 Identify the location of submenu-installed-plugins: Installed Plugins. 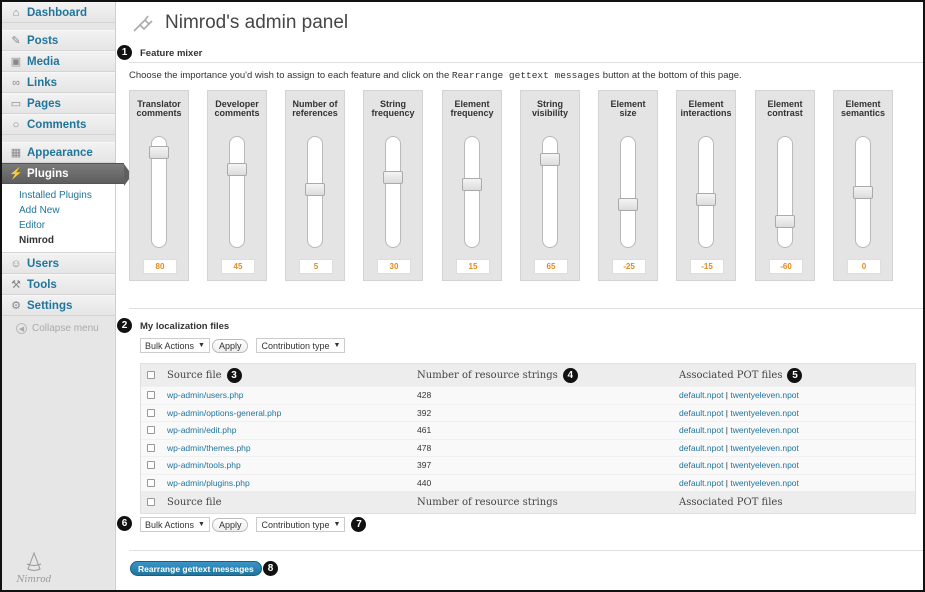
(58, 195).